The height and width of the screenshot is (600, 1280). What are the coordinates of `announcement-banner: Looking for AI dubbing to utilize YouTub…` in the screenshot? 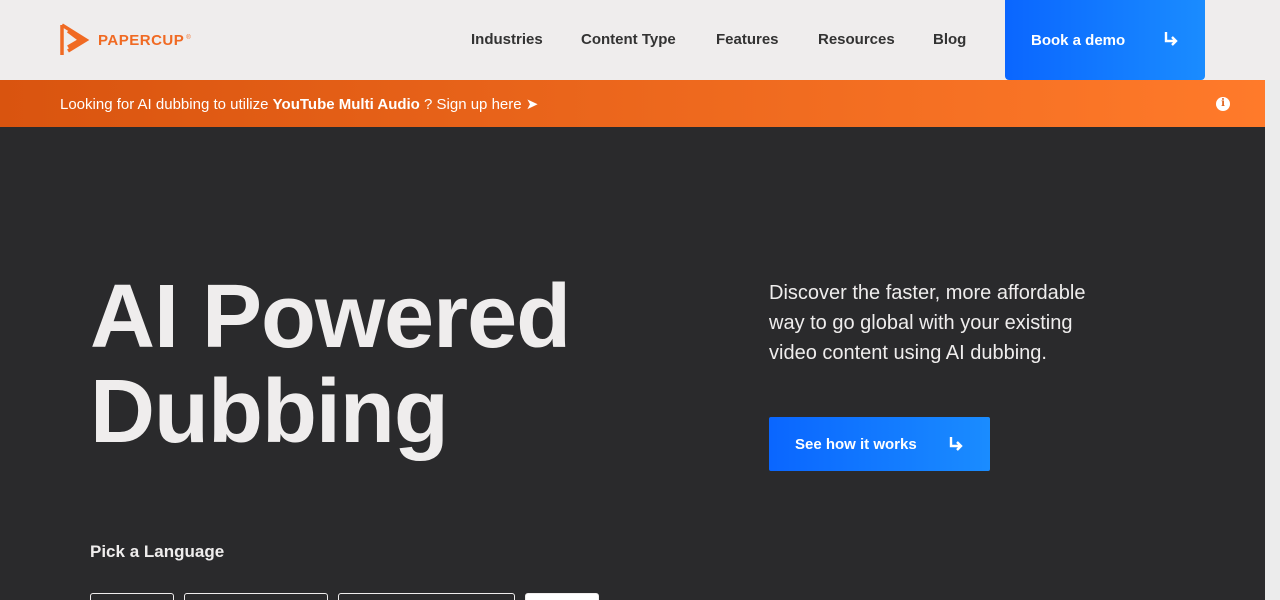 It's located at (632, 103).